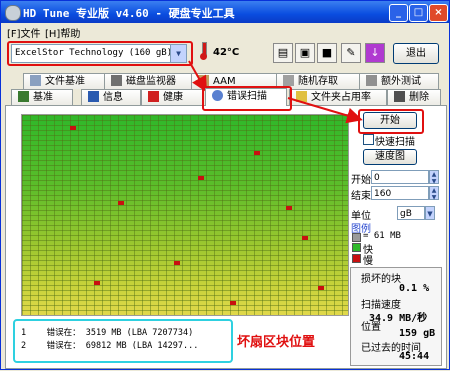 This screenshot has width=450, height=371. What do you see at coordinates (23, 96) in the screenshot?
I see `benchmark-icon` at bounding box center [23, 96].